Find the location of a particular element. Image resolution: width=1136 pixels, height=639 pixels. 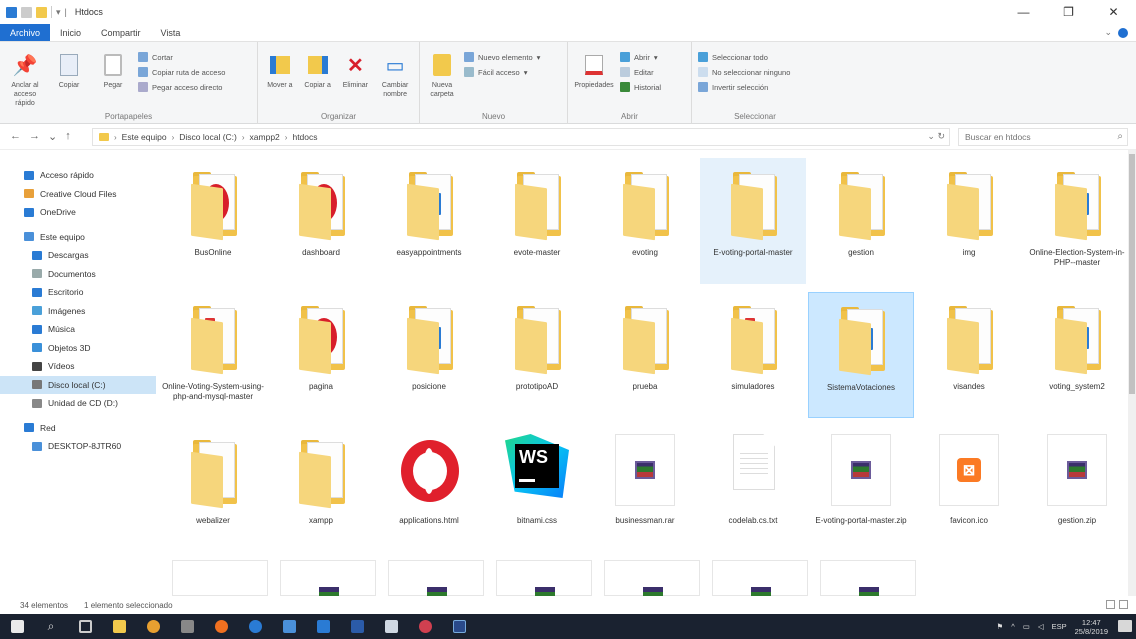

folder-item: xampp is located at coordinates (321, 489).